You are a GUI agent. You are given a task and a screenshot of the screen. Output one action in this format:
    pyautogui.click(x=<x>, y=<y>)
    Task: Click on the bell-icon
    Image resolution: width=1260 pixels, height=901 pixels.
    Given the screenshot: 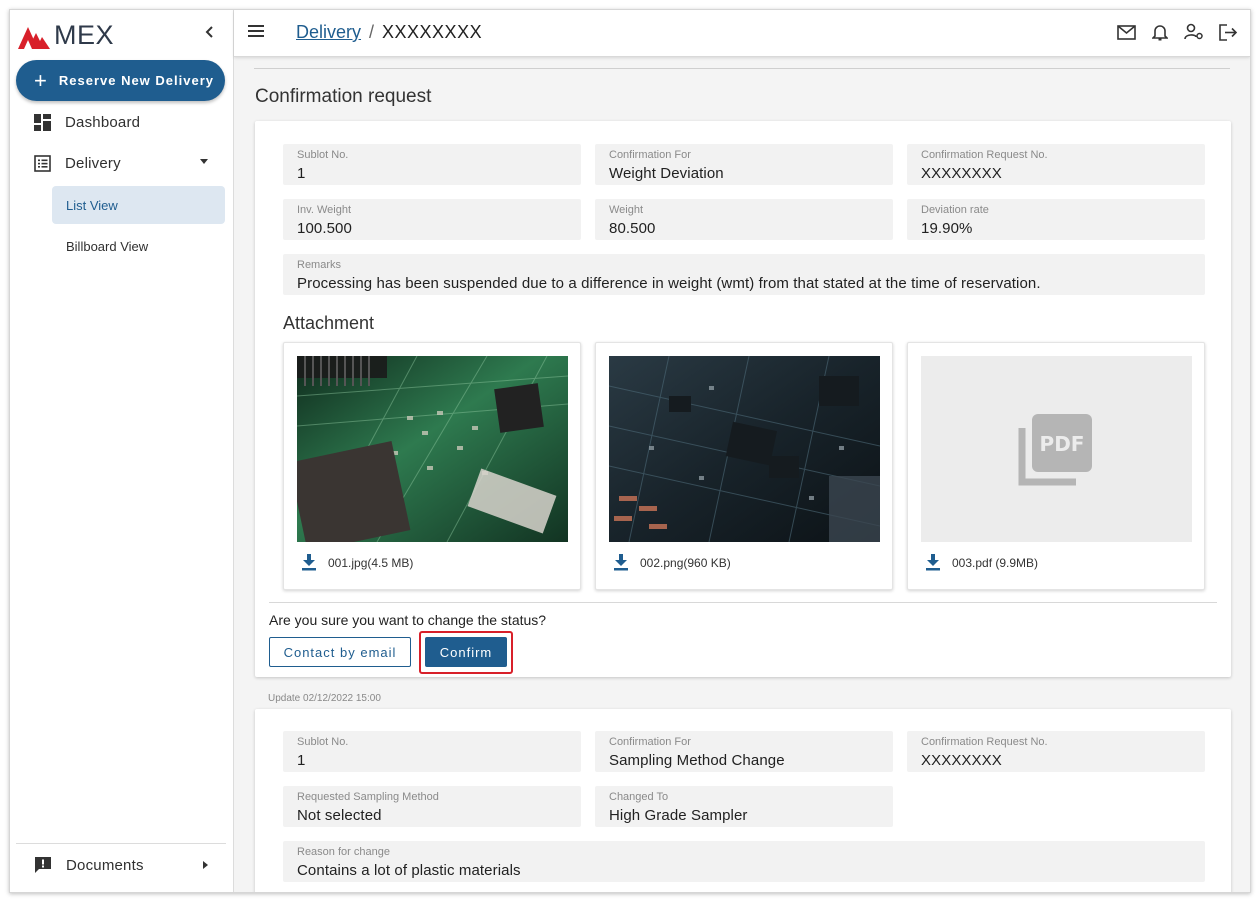 What is the action you would take?
    pyautogui.click(x=1160, y=33)
    